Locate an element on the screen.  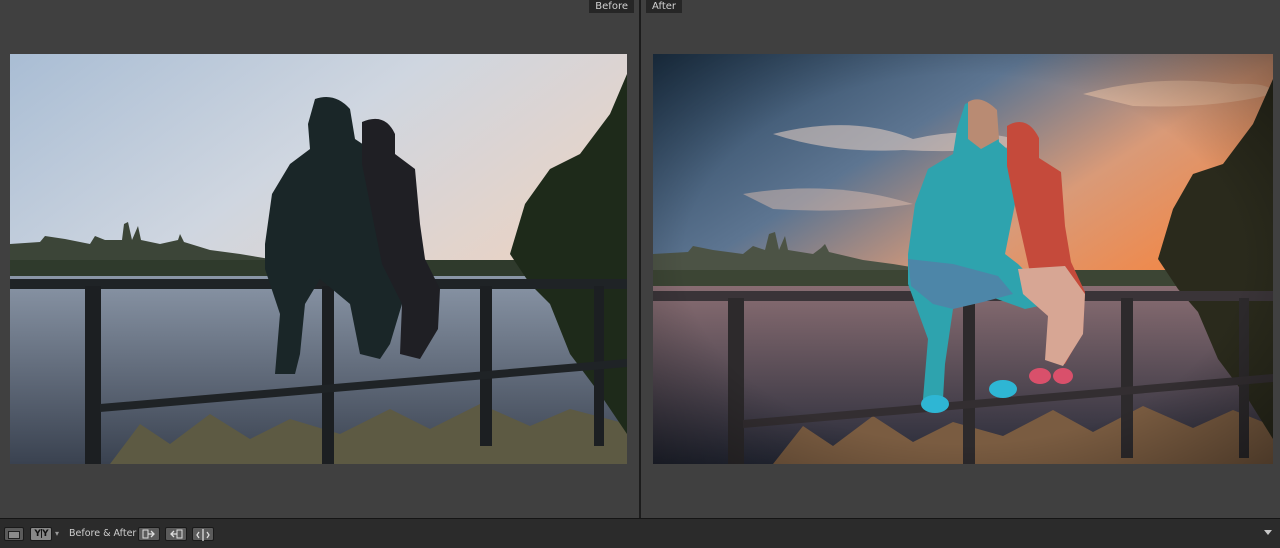
after-label: After is located at coordinates (664, 6).